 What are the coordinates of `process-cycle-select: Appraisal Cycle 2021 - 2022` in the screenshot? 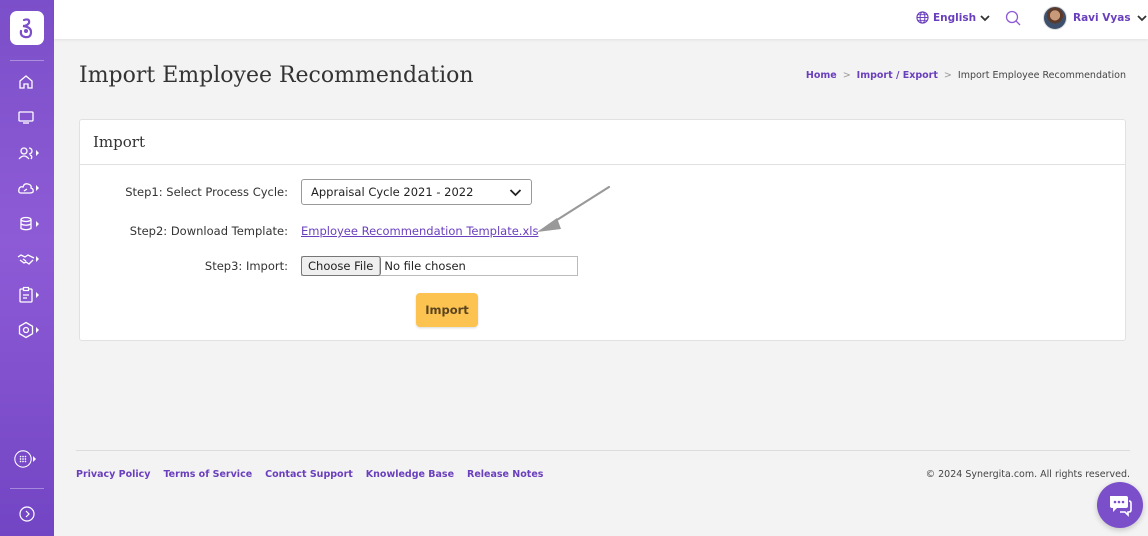 It's located at (416, 192).